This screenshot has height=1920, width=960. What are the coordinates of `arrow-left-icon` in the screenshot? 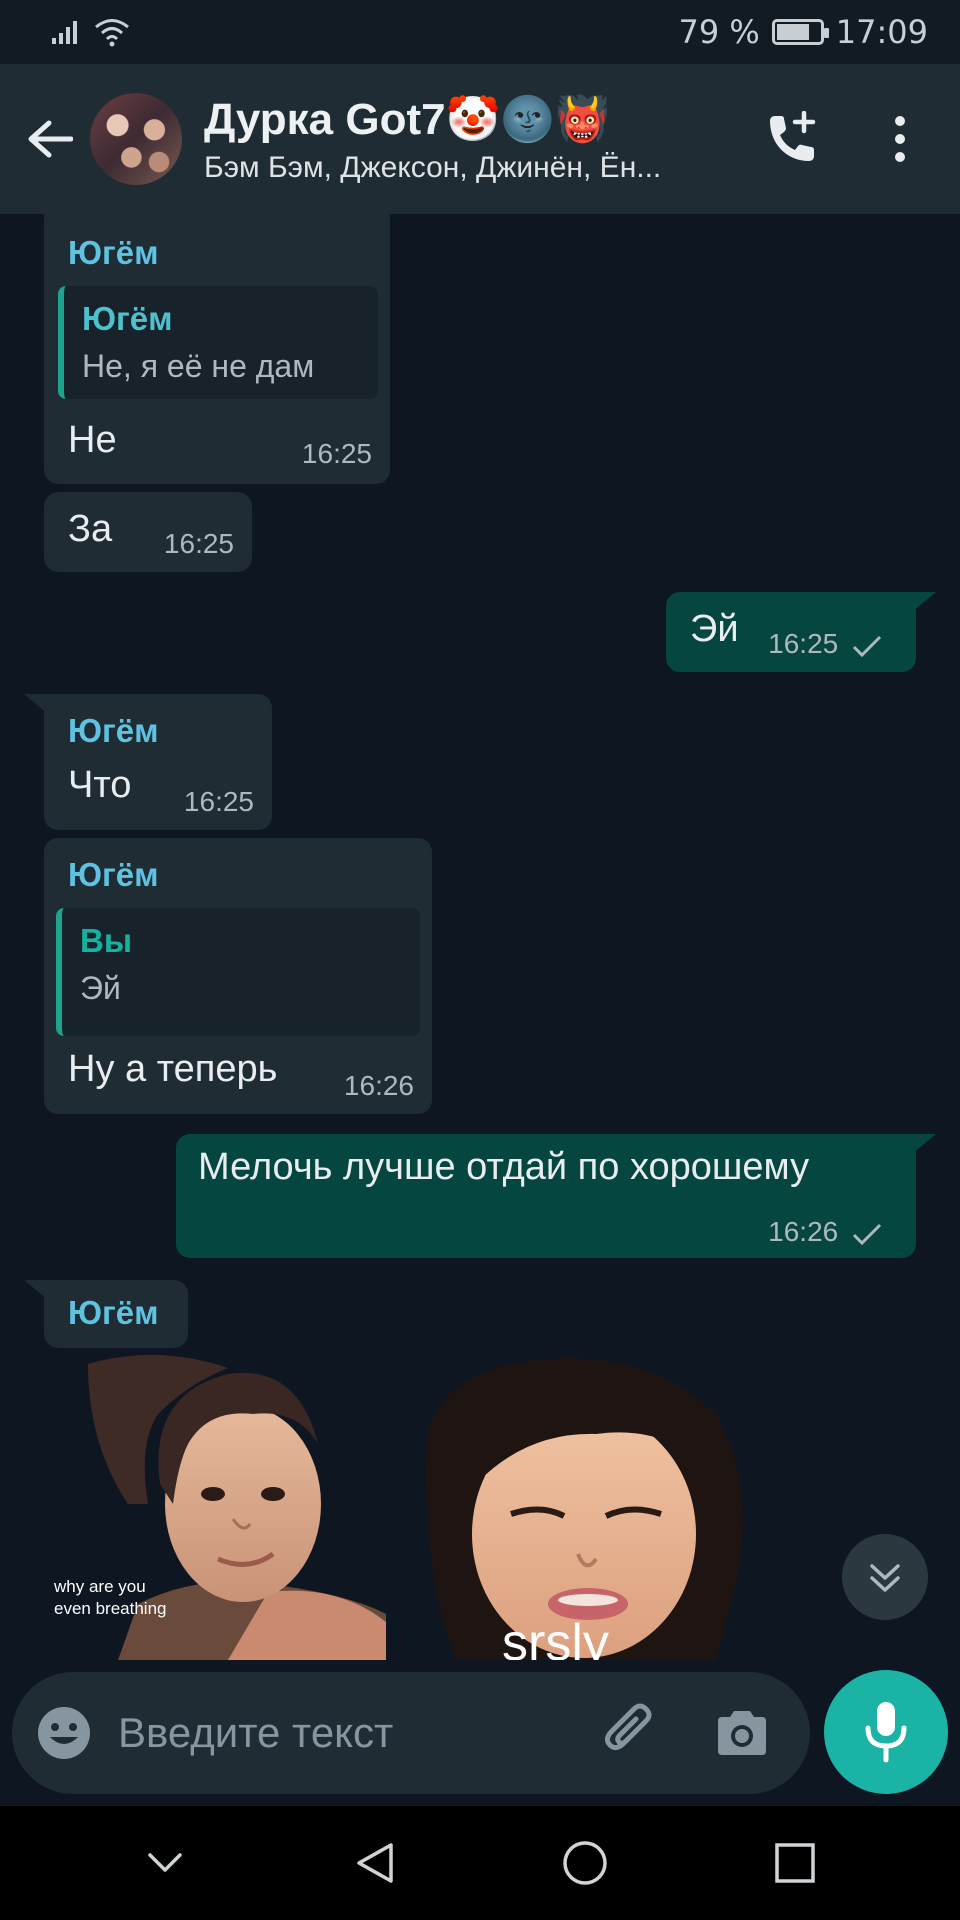 It's located at (50, 139).